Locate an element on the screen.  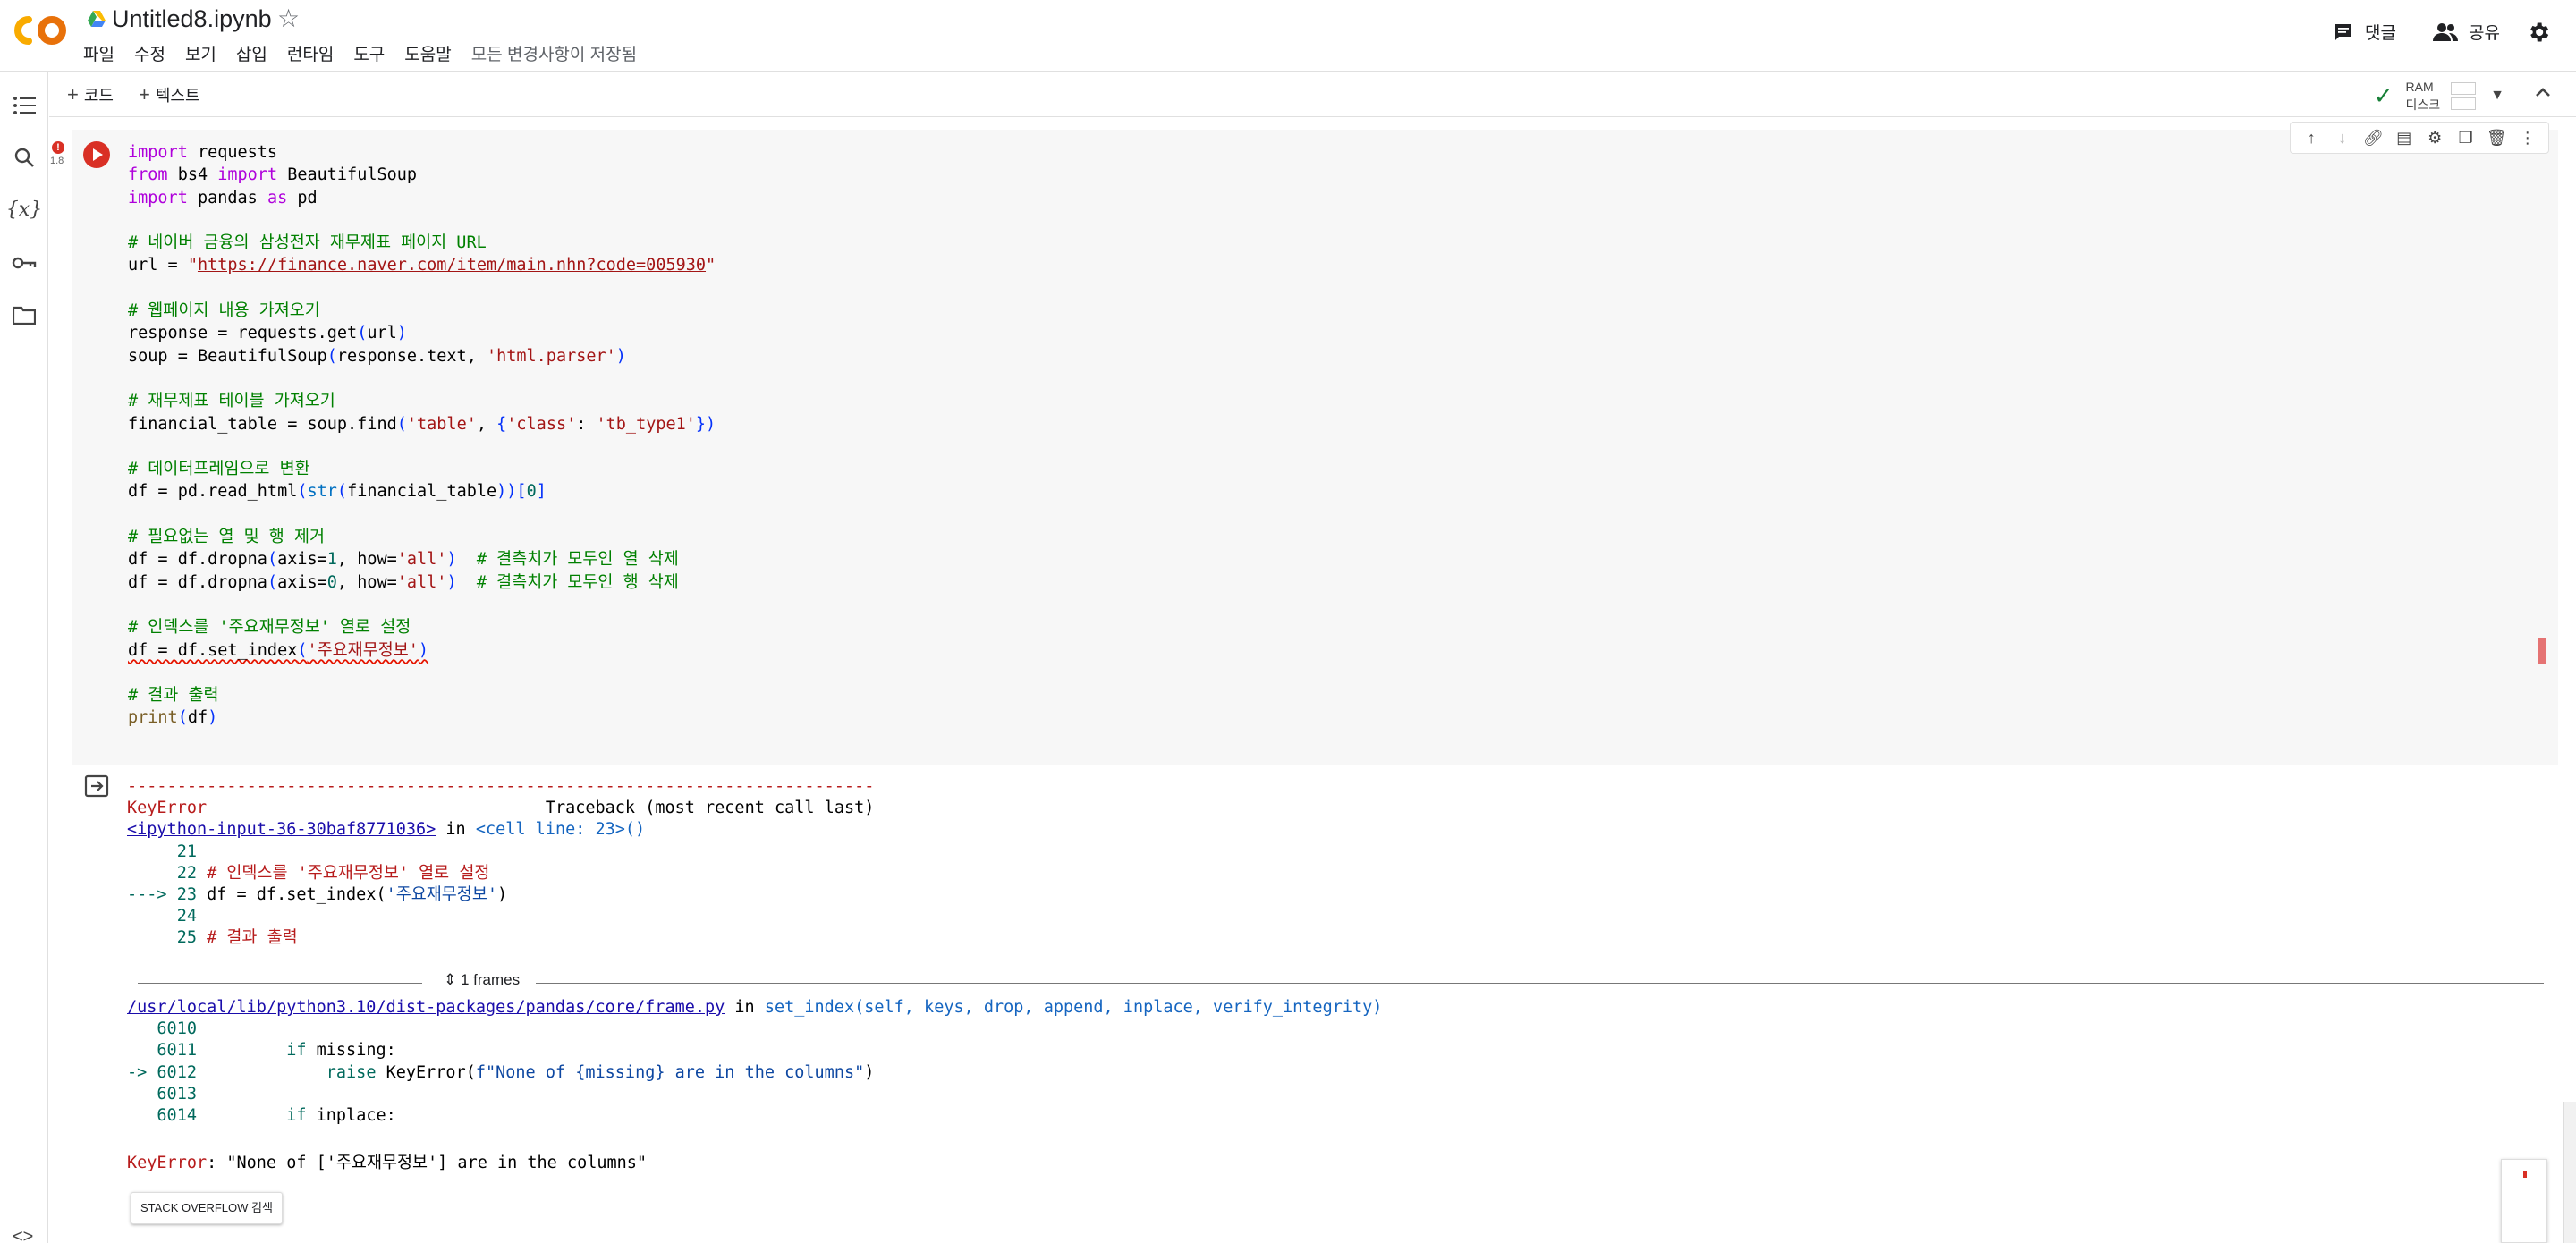
comment-icon: ▤ is located at coordinates (2404, 138).